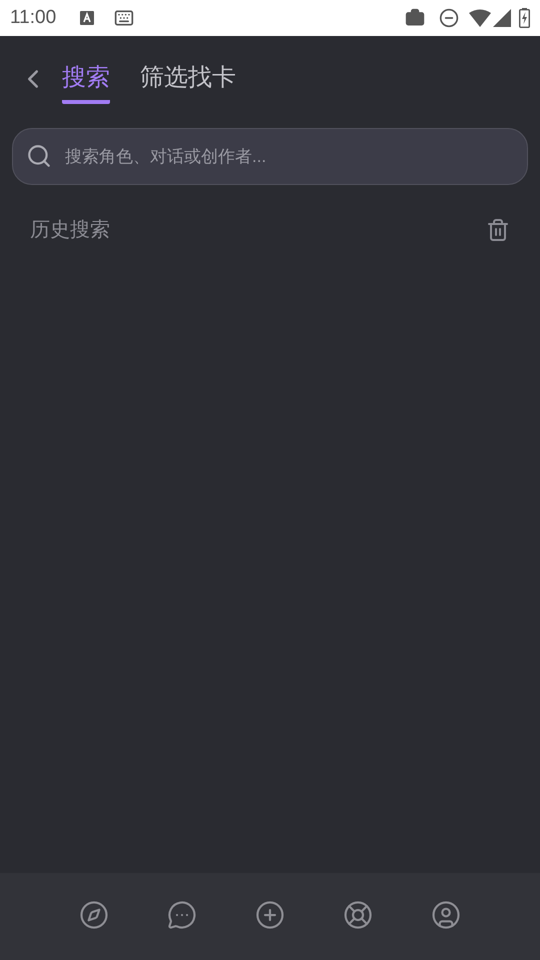 Image resolution: width=540 pixels, height=960 pixels. I want to click on status-time: 11:00, so click(33, 18).